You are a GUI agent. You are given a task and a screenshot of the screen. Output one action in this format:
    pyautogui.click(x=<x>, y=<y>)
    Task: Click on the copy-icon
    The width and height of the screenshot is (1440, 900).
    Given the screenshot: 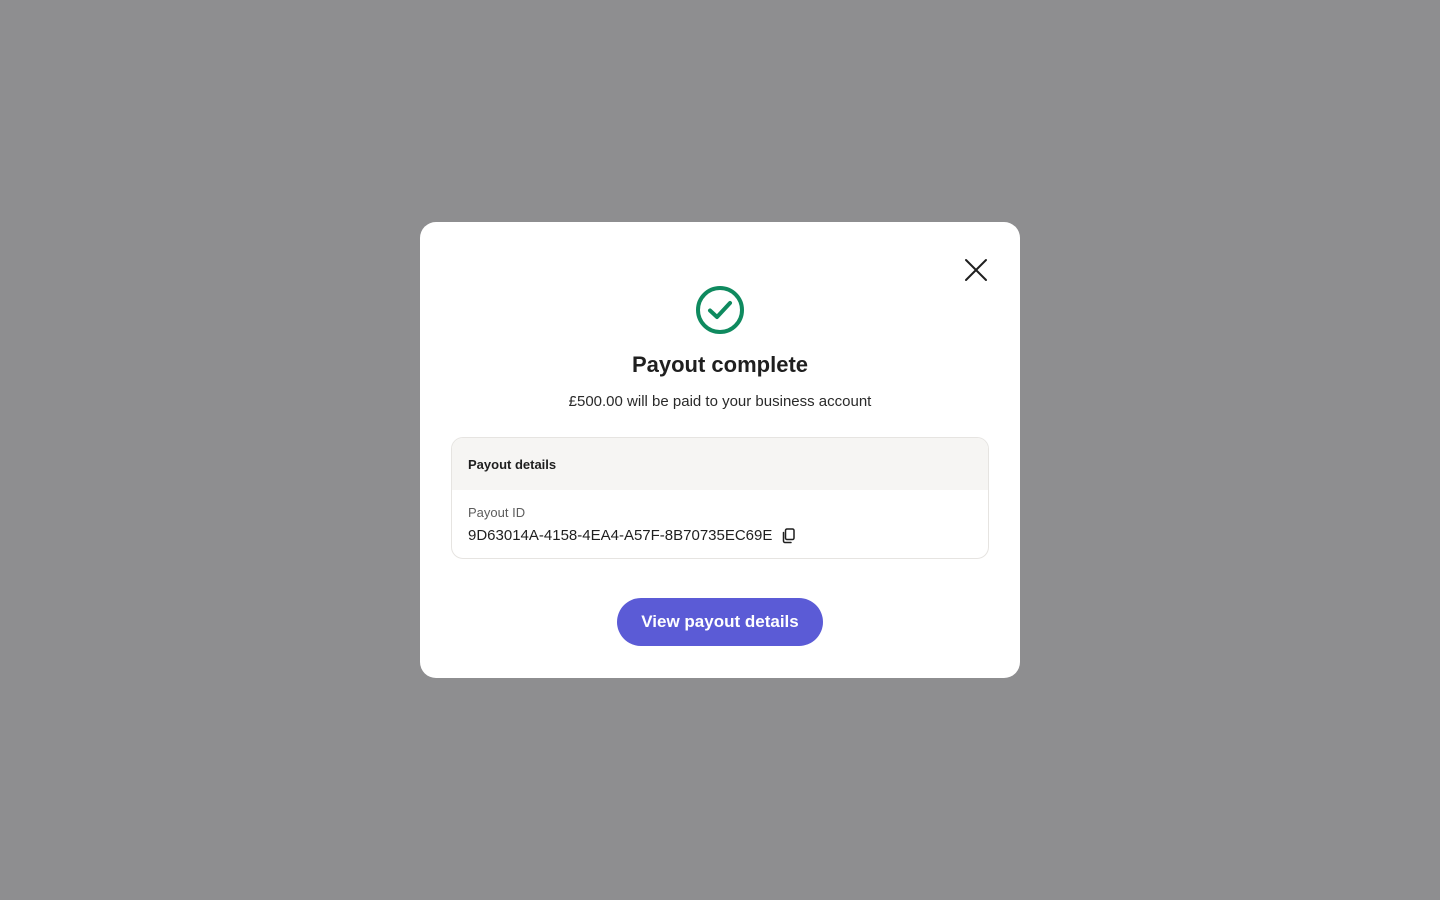 What is the action you would take?
    pyautogui.click(x=789, y=536)
    